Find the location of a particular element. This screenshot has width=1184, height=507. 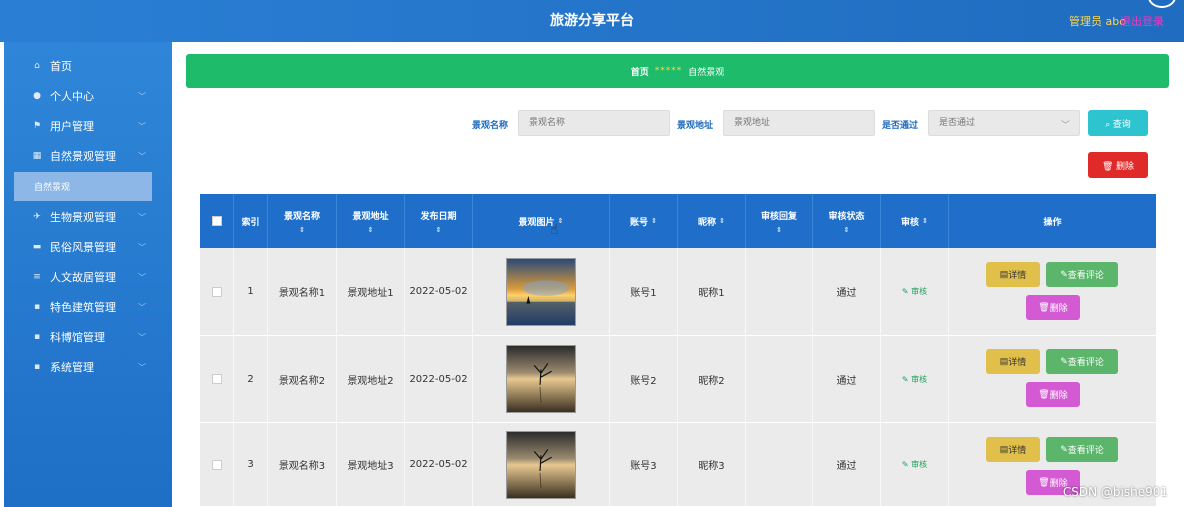

sidebar-item-label: 个人中心 is located at coordinates (72, 96).